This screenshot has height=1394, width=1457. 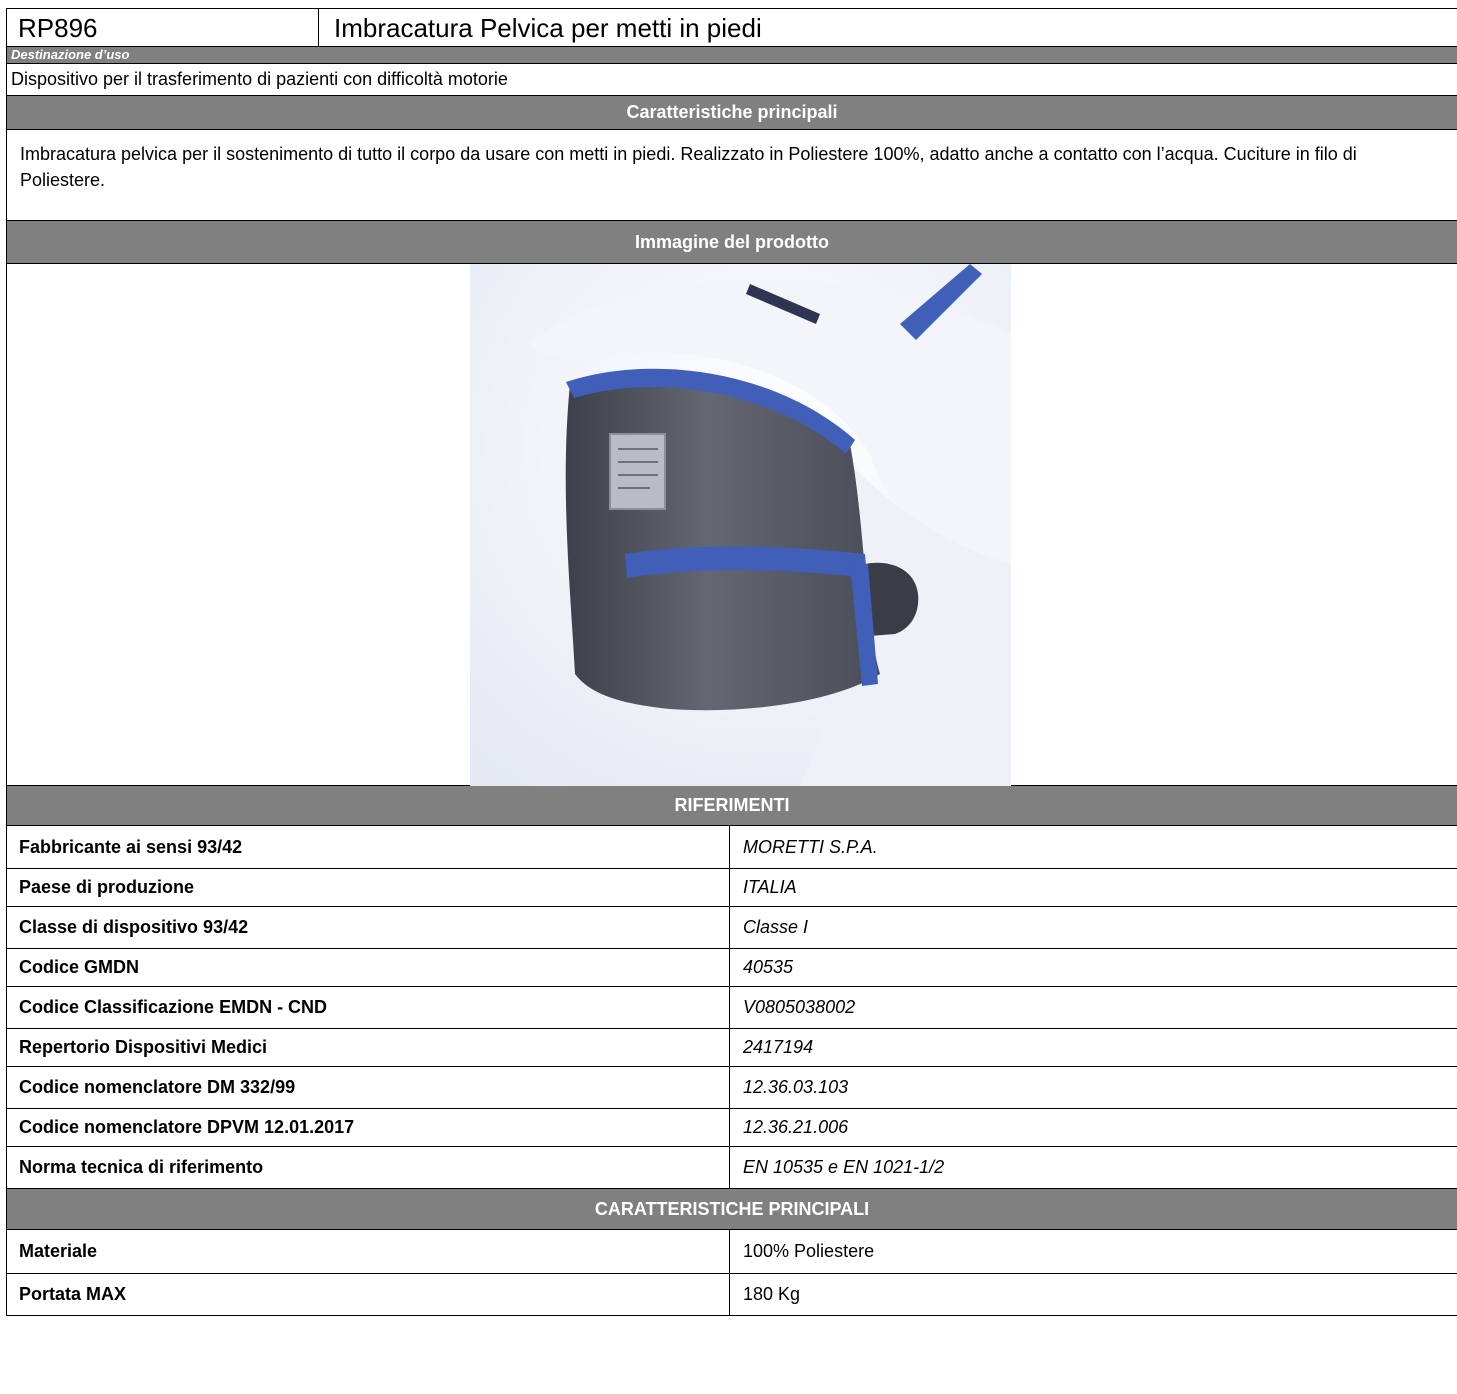 What do you see at coordinates (368, 967) in the screenshot?
I see `row-label: Codice GMDN` at bounding box center [368, 967].